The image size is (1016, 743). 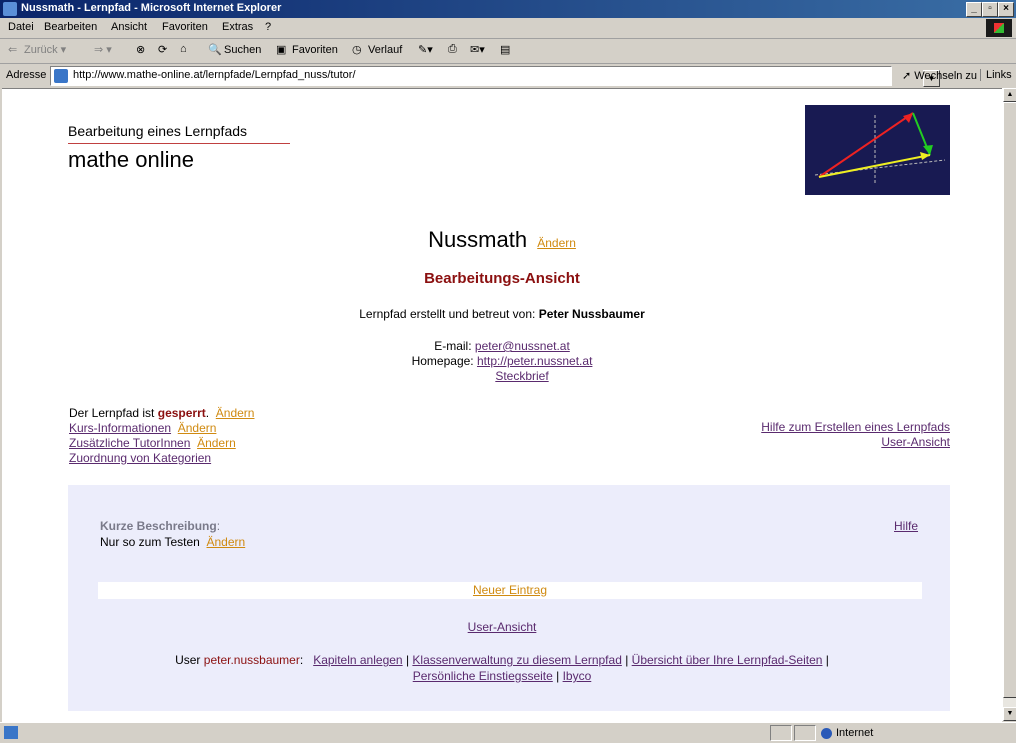 I want to click on home-icon: ⌂, so click(x=183, y=49).